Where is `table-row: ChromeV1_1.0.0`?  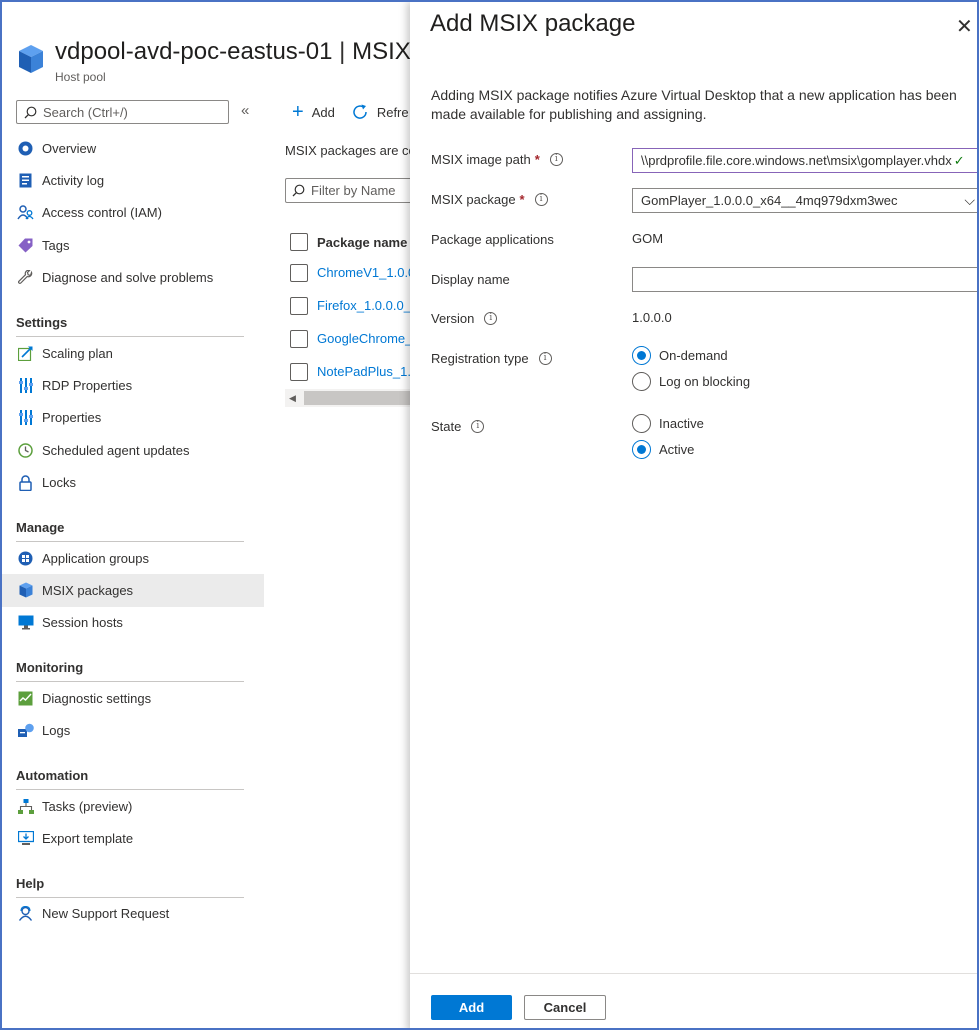 table-row: ChromeV1_1.0.0 is located at coordinates (355, 272).